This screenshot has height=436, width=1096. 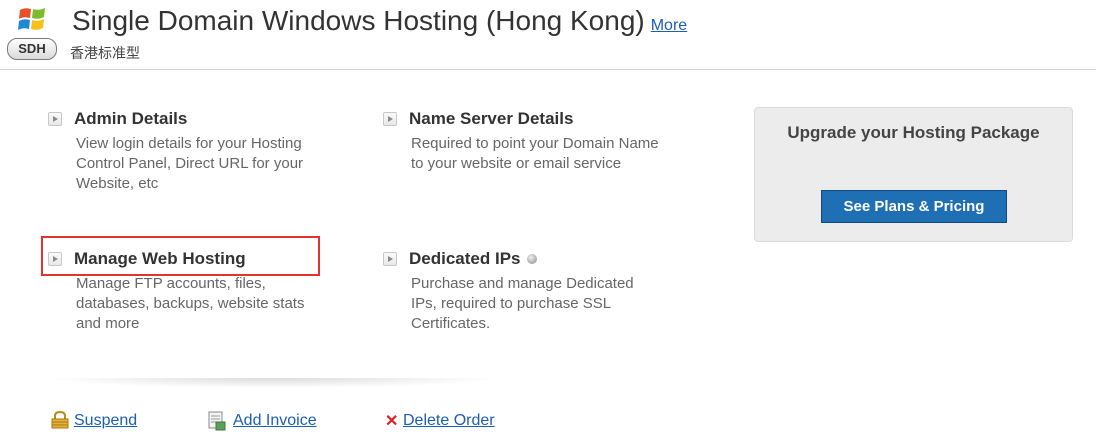 I want to click on manage-web-hosting-link: Manage Web Hosting, so click(x=188, y=259).